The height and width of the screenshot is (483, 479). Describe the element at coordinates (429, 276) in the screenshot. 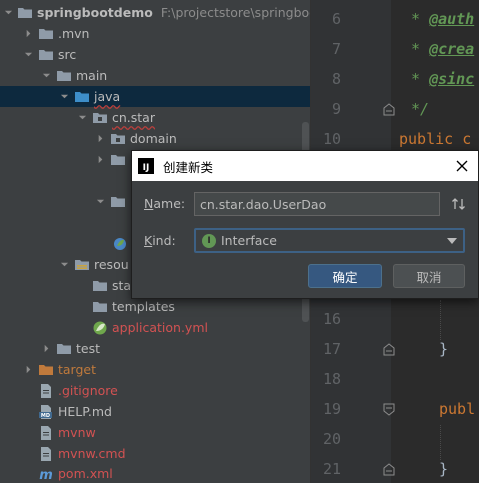

I see `cancel-button: 取消` at that location.